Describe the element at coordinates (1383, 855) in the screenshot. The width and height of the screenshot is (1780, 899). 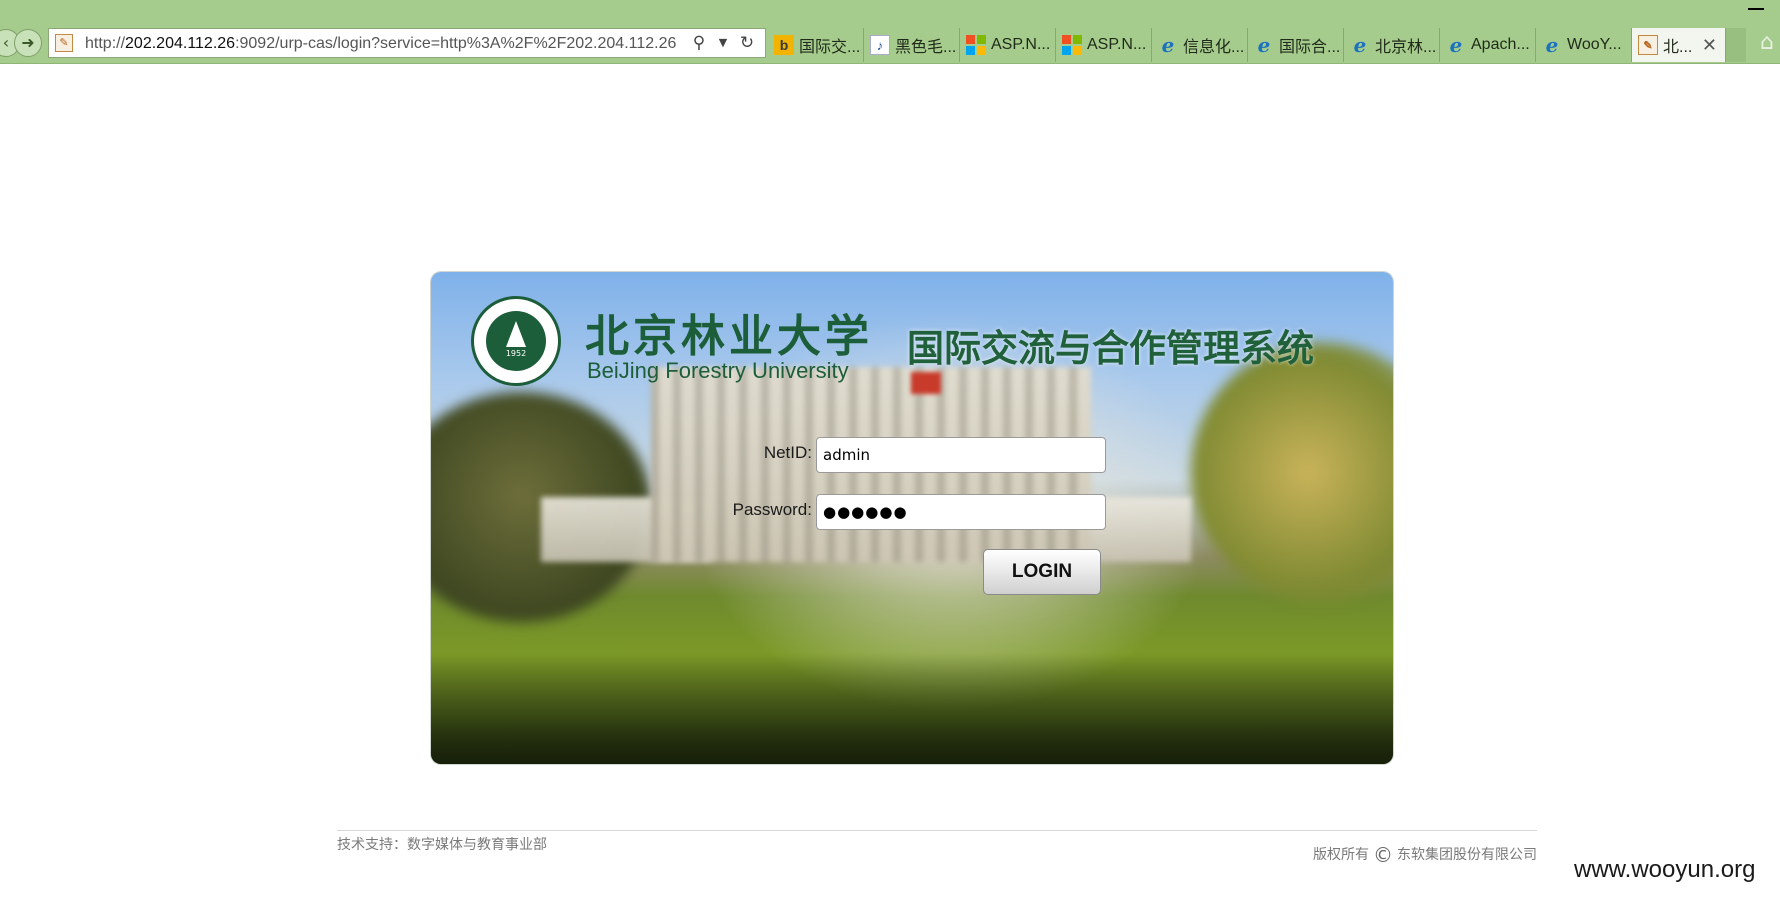
I see `copyright-icon: ©` at that location.